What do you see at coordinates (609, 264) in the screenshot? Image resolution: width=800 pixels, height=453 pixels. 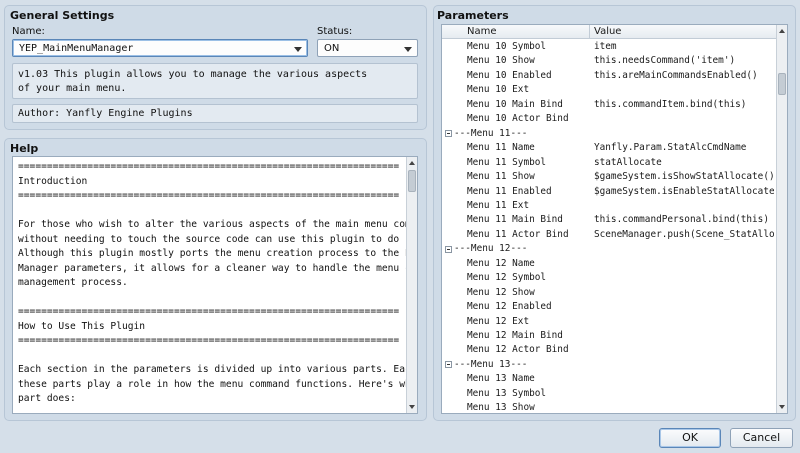 I see `parameter-row: Menu 12 Name` at bounding box center [609, 264].